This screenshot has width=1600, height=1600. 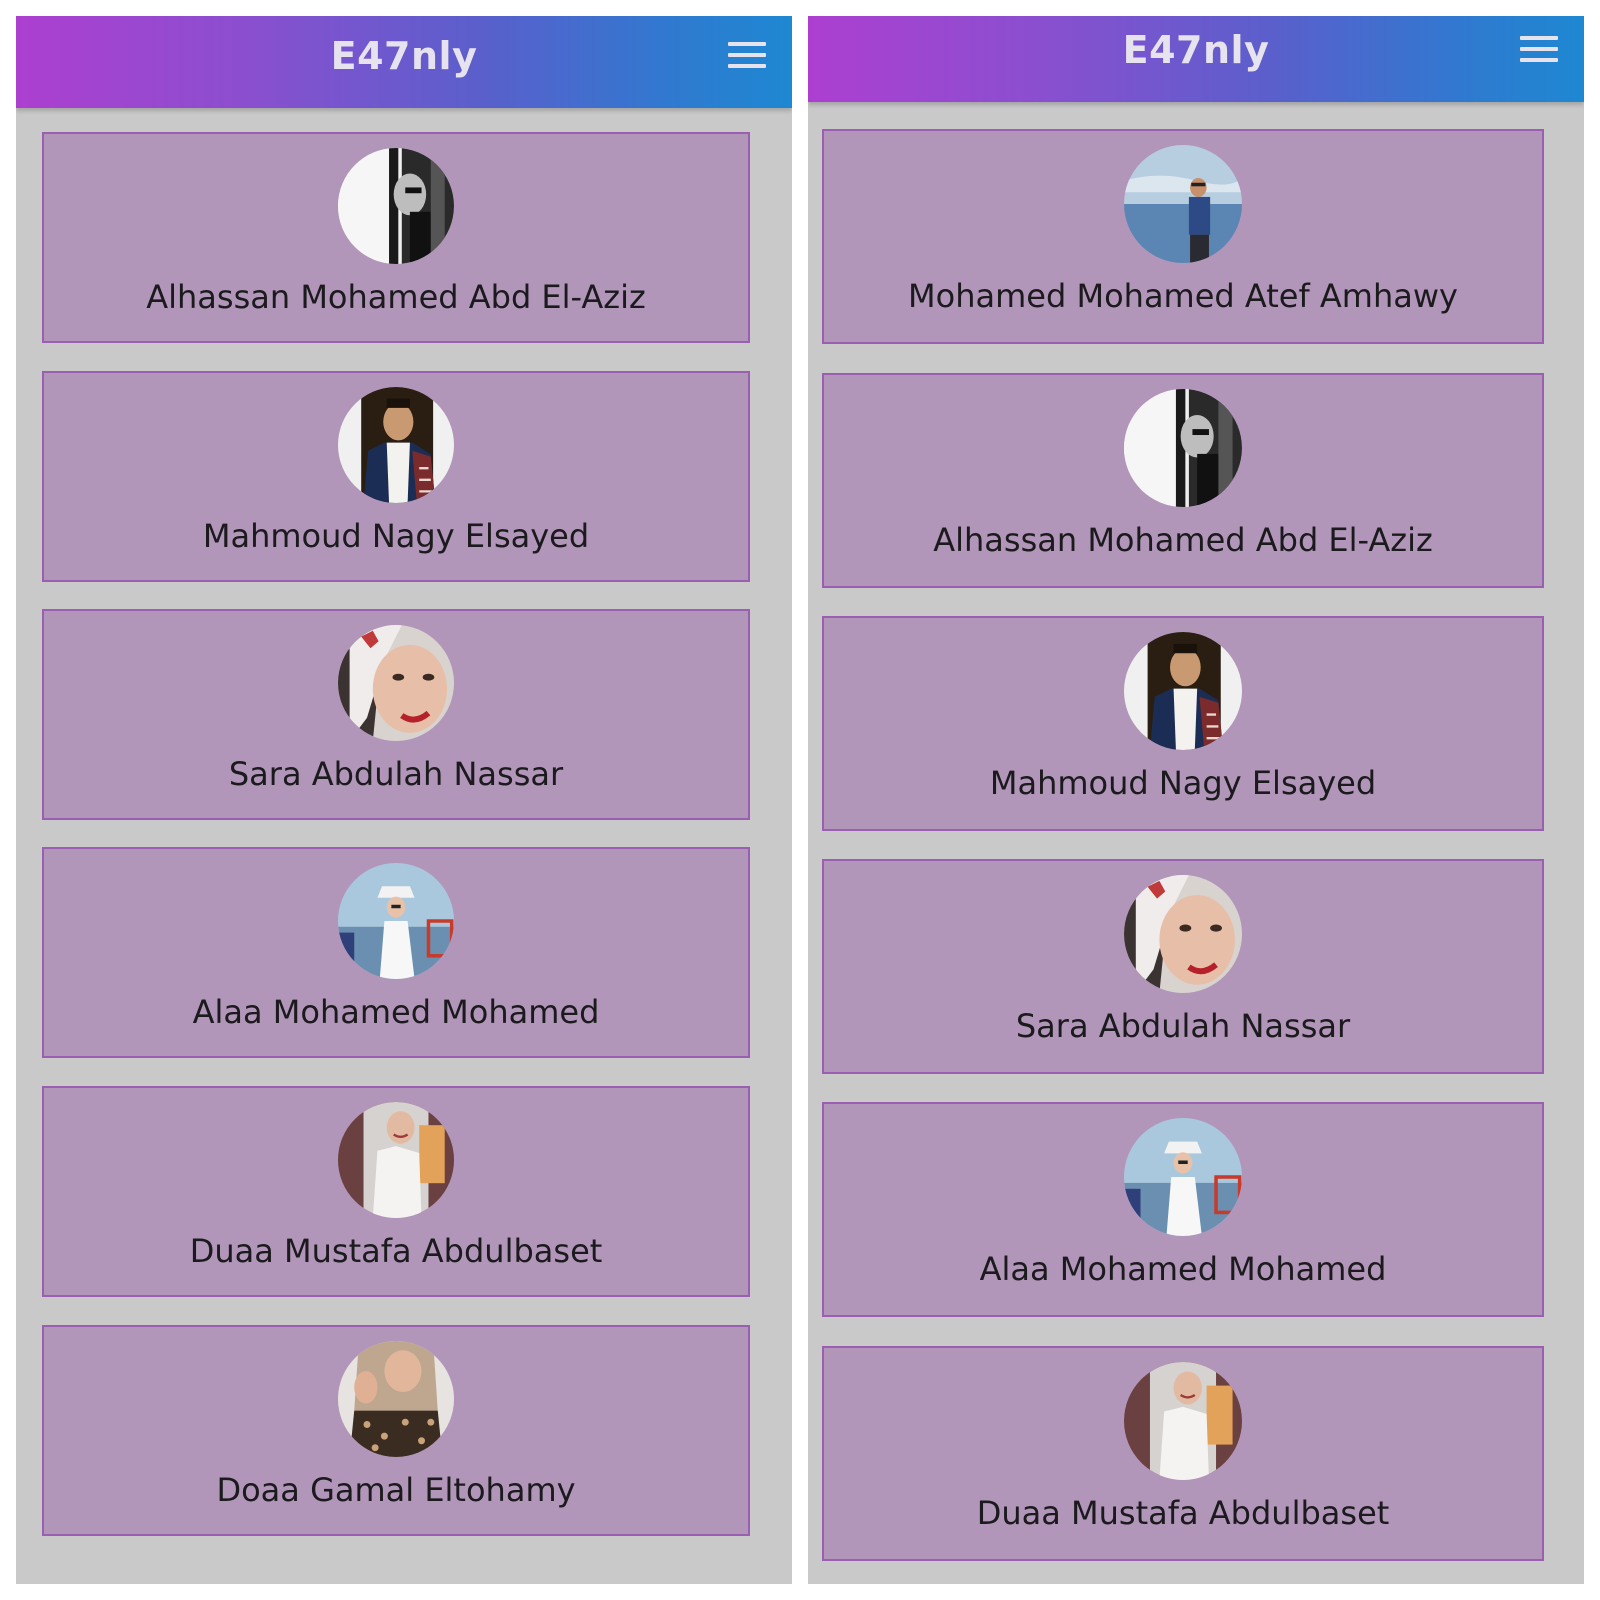 I want to click on member-card: Doaa Gamal Eltohamy, so click(x=396, y=1430).